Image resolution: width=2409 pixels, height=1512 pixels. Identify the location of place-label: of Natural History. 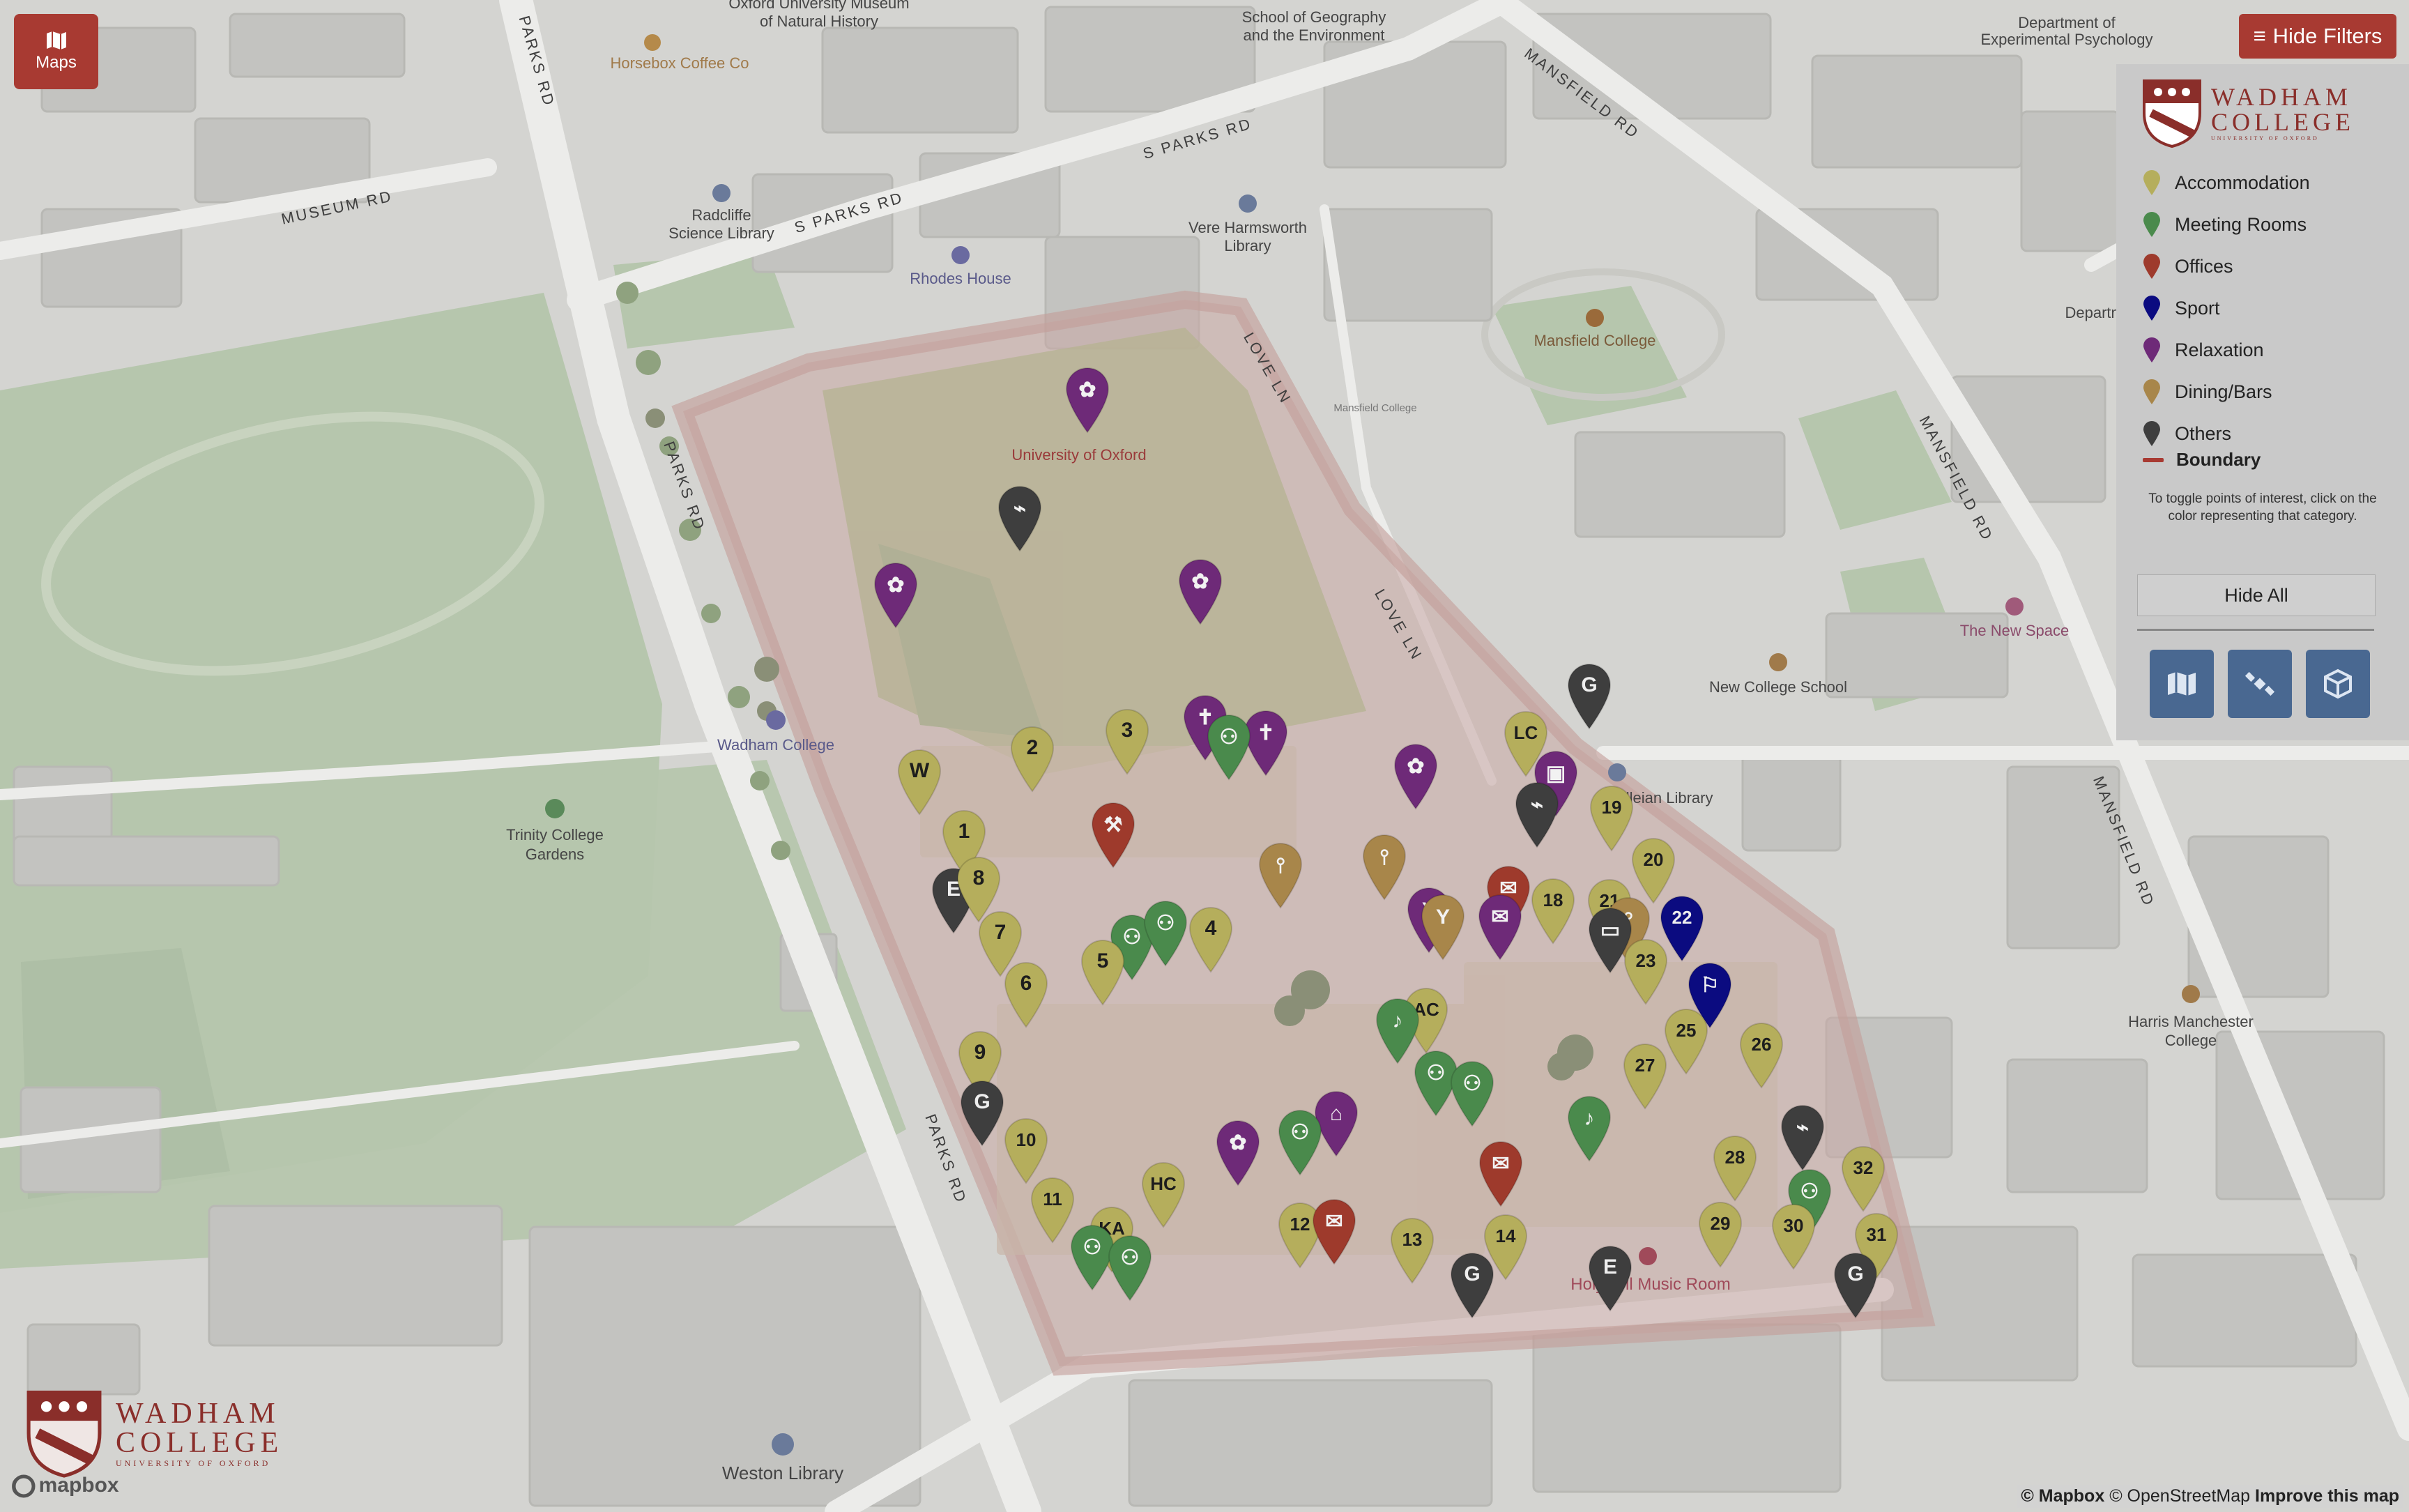
(819, 21).